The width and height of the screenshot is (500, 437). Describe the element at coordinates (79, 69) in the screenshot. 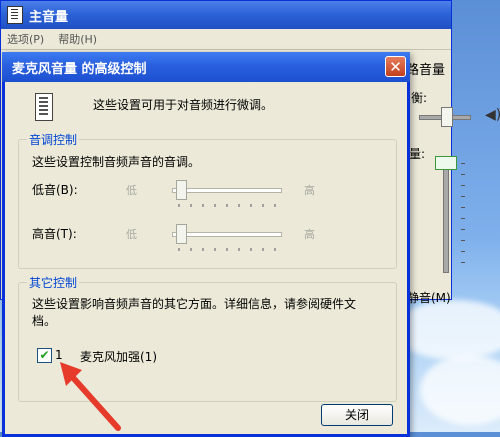

I see `dialog-title: 麦克风音量 的高级控制` at that location.